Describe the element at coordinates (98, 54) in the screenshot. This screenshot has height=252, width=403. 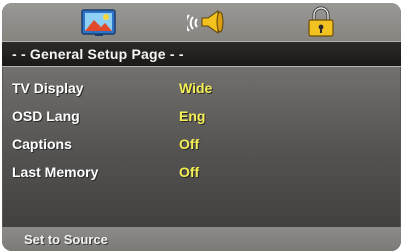
I see `page-title: - - General Setup Page - -` at that location.